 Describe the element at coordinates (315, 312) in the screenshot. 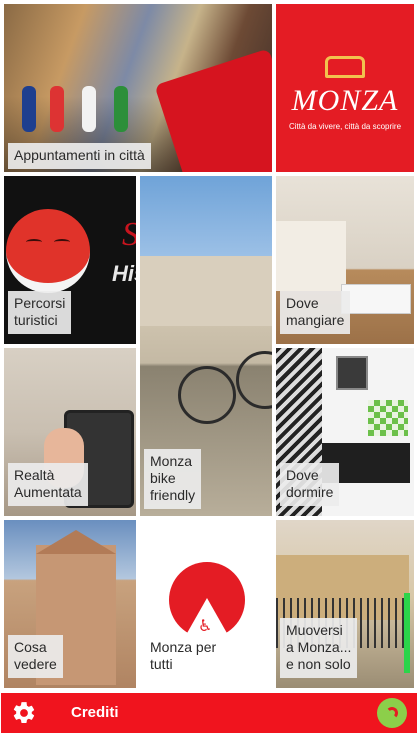

I see `tile-label: Dove mangiare` at that location.